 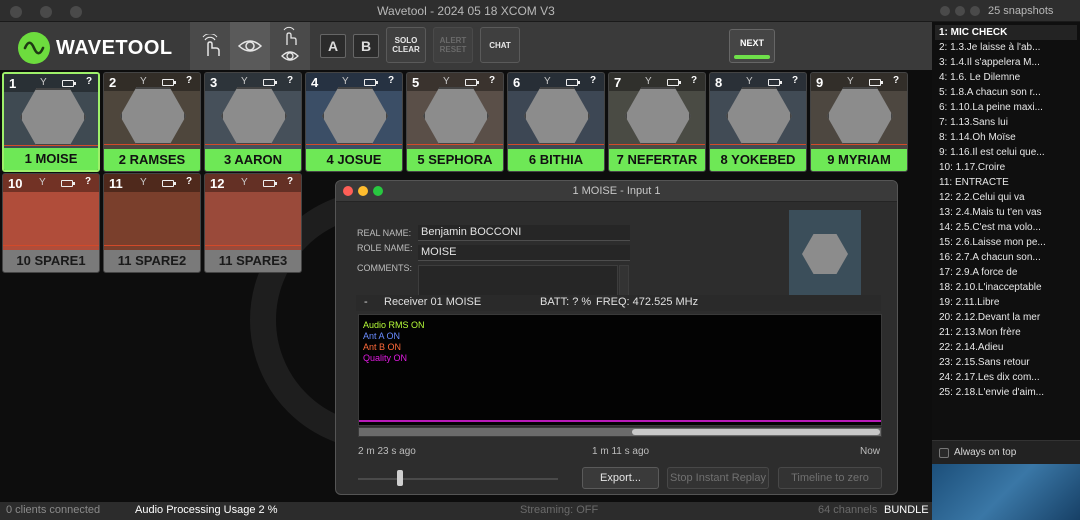 I want to click on channel-name-label: 5 SEPHORA, so click(x=455, y=160).